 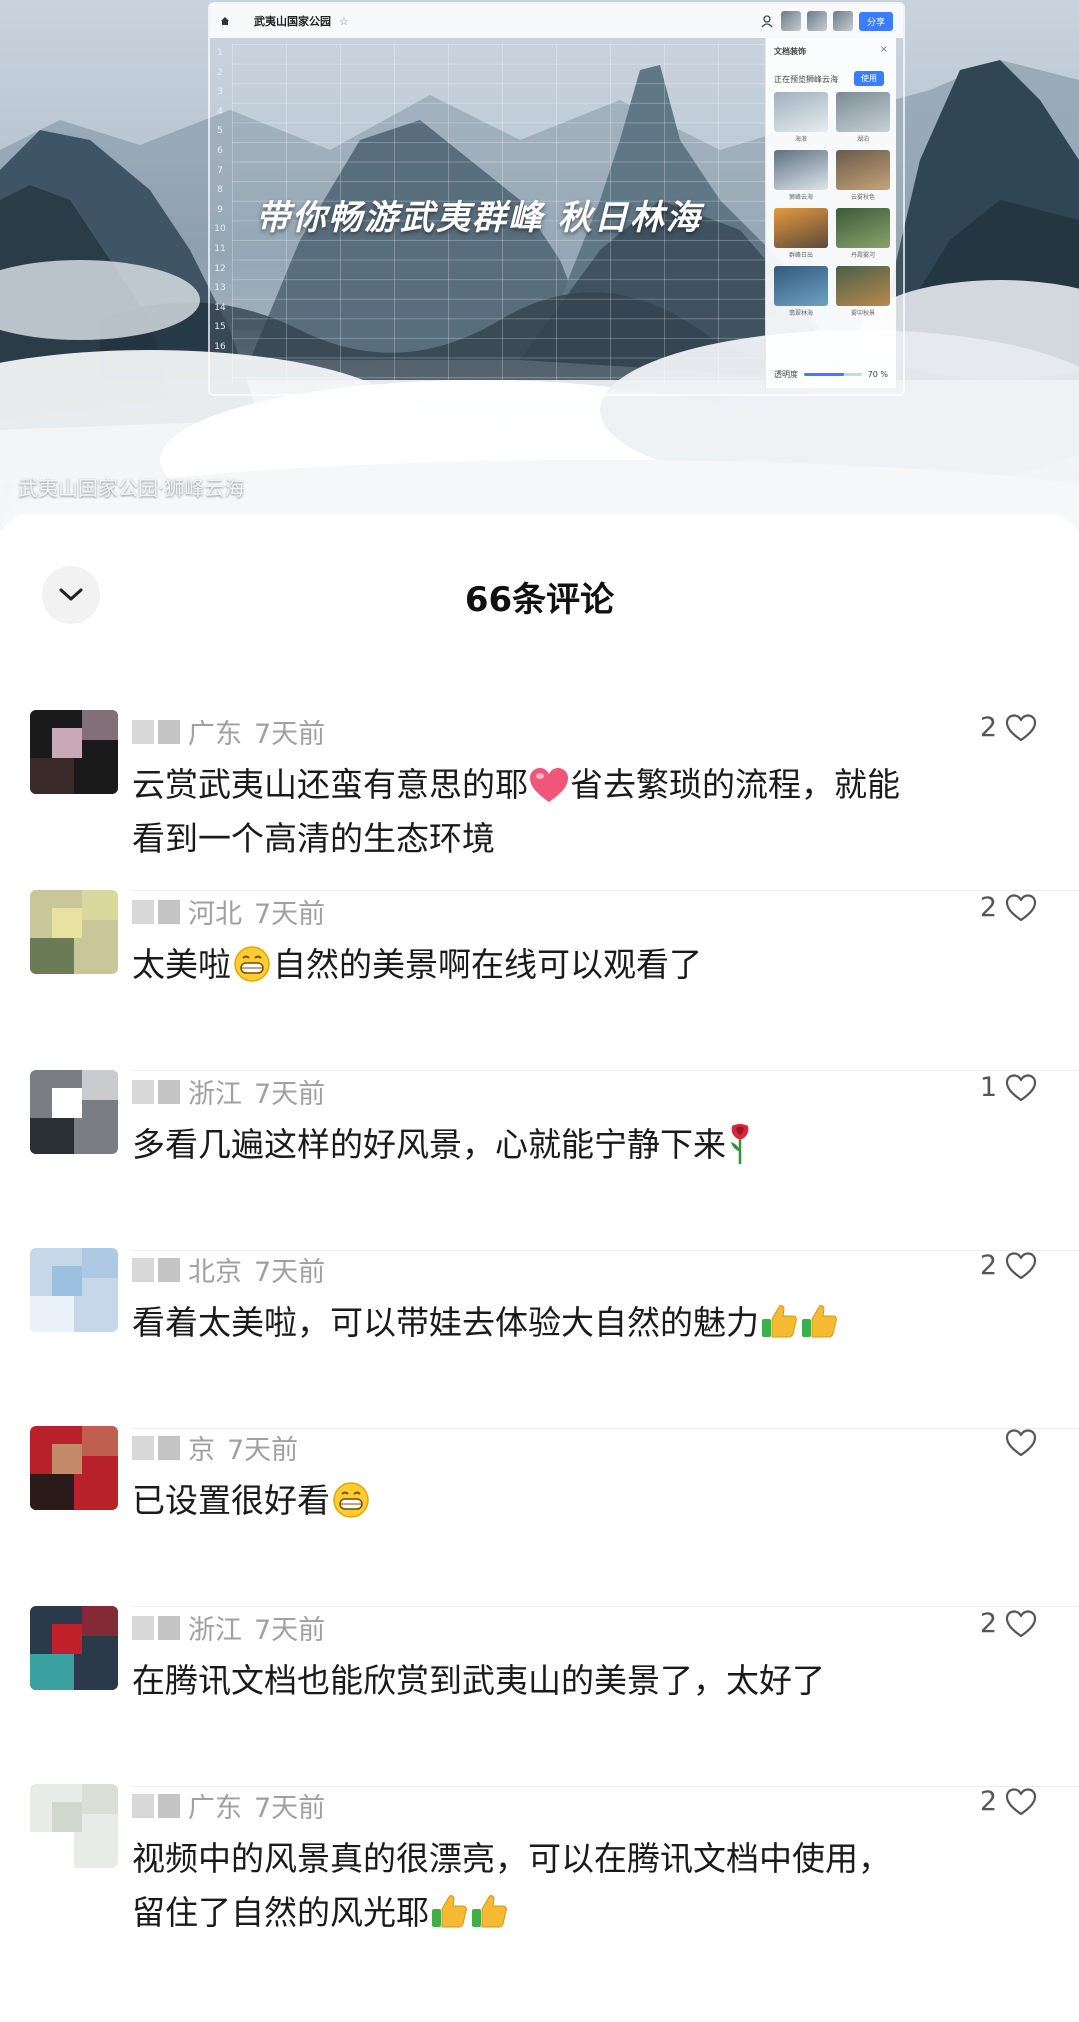 I want to click on comment-location: 浙江, so click(x=215, y=1630).